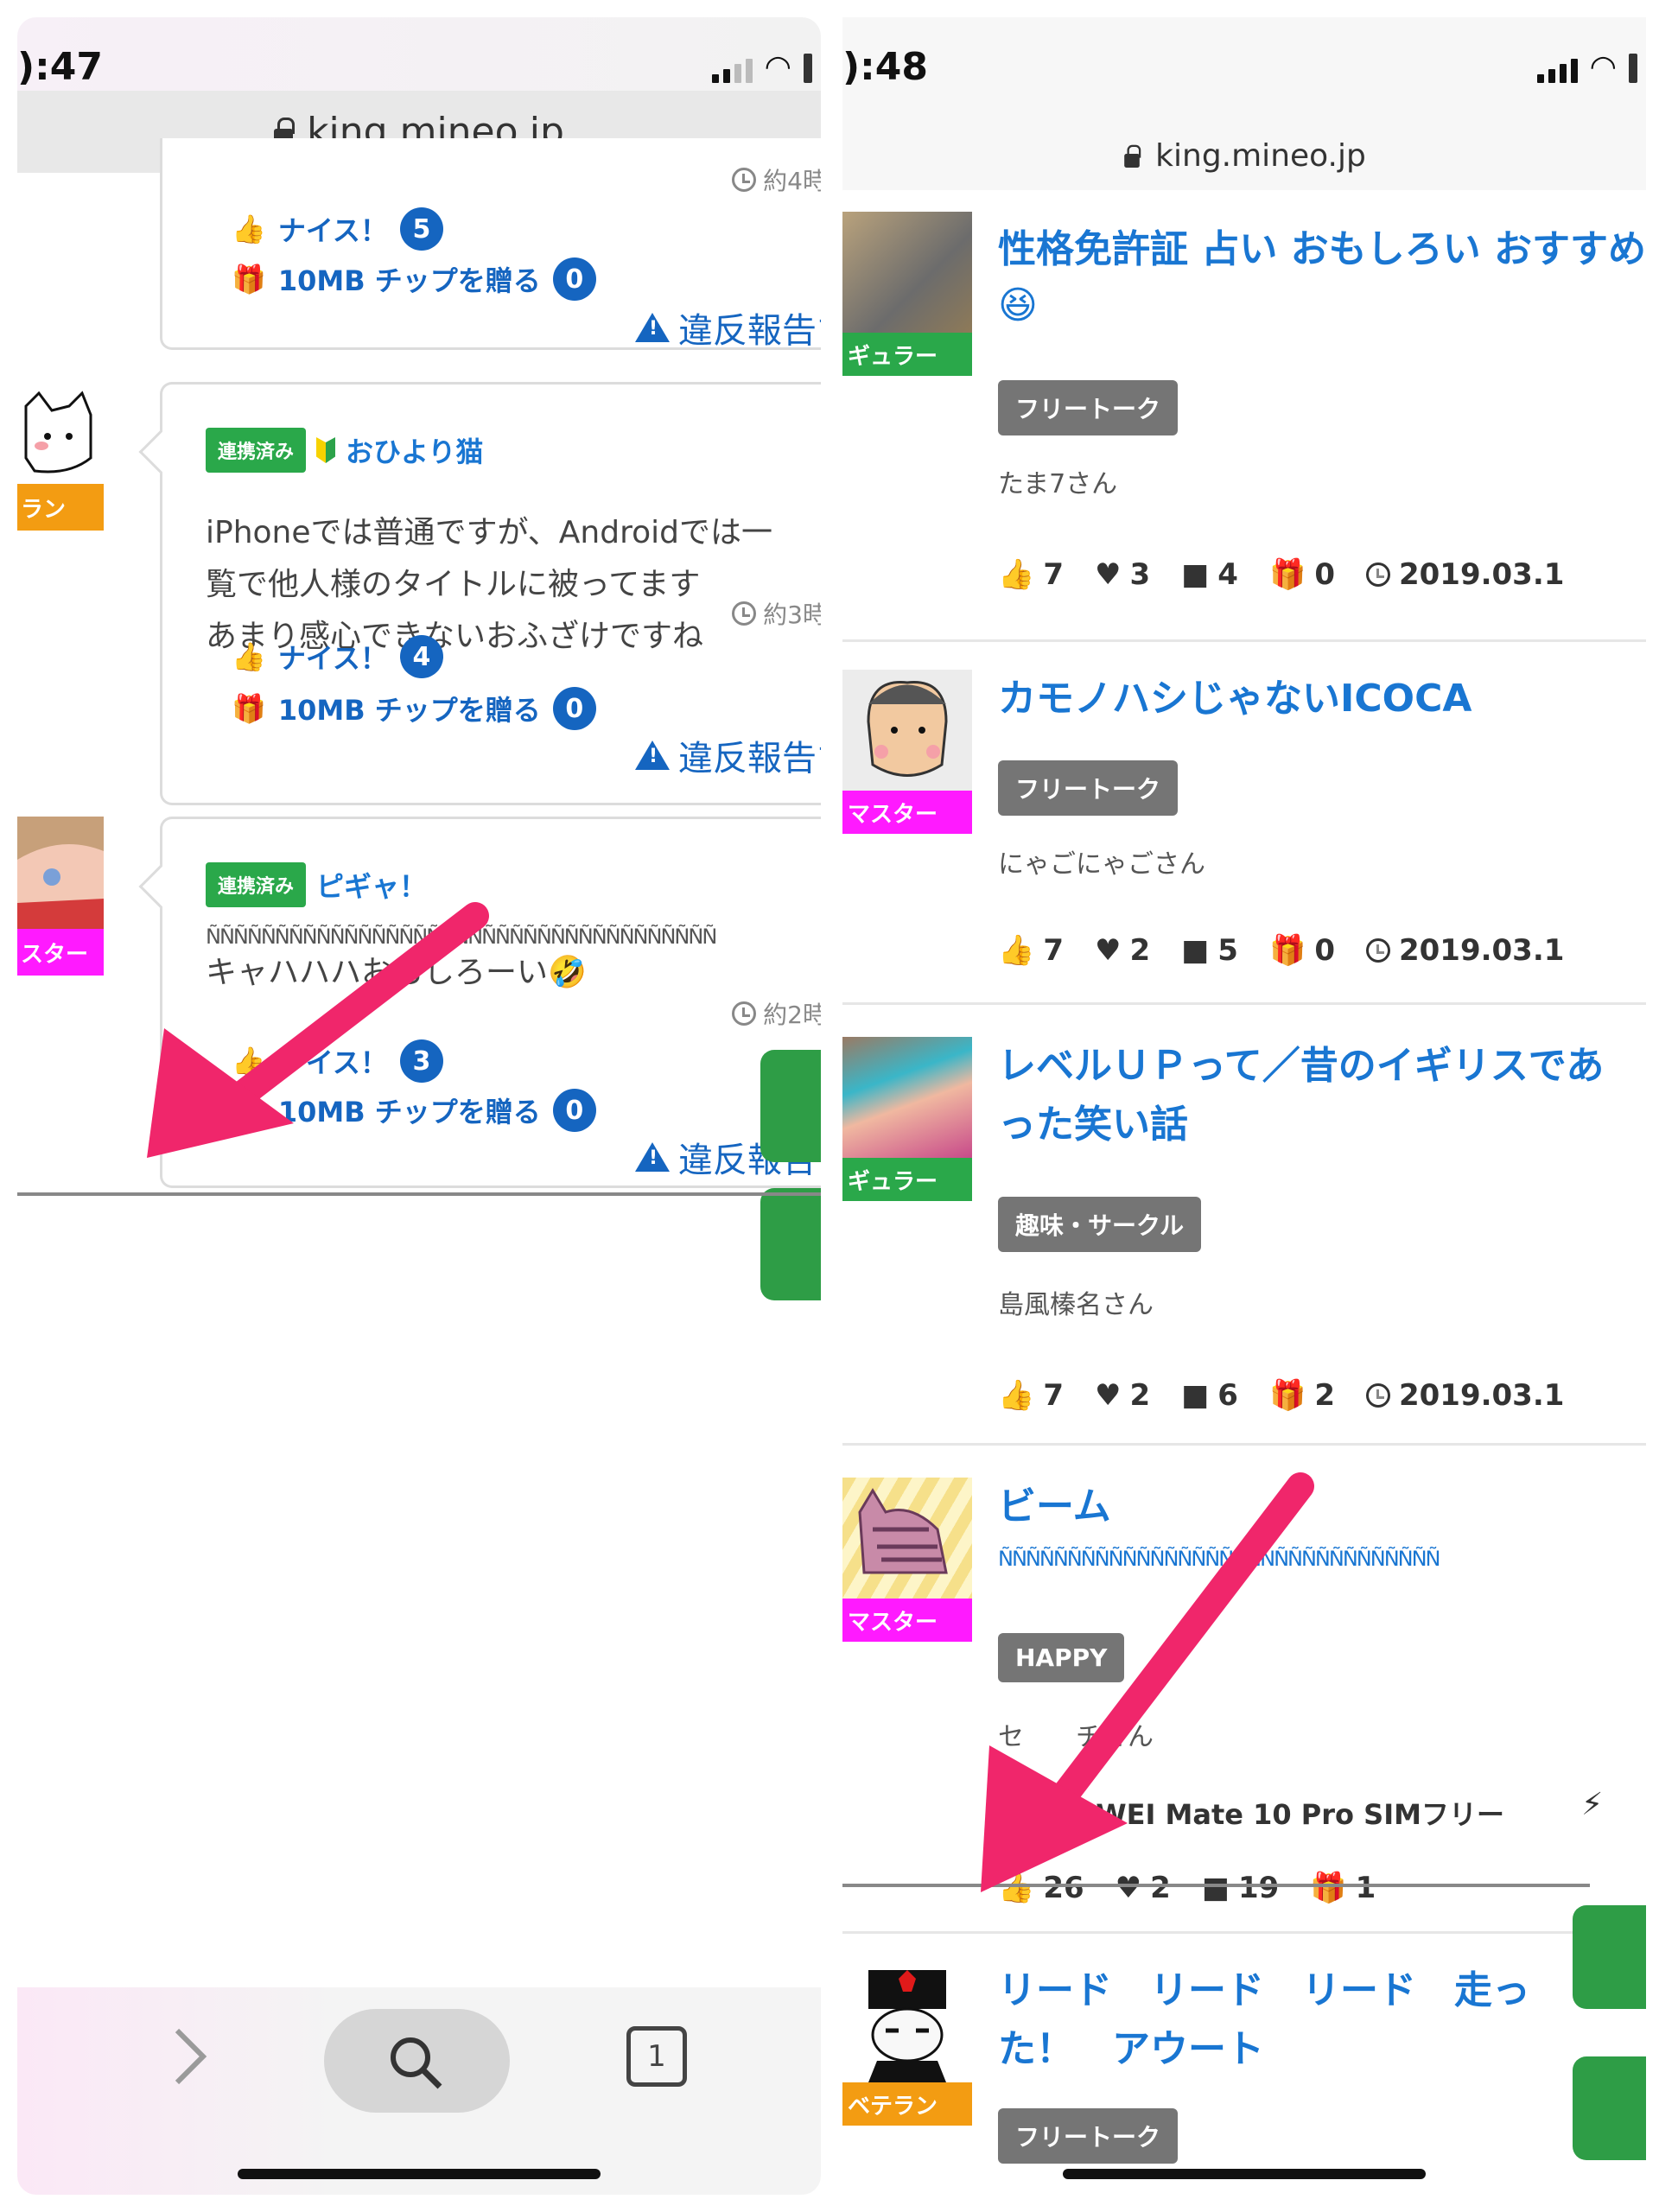 The image size is (1659, 2212). Describe the element at coordinates (1592, 1804) in the screenshot. I see `flash-icon: ⚡` at that location.